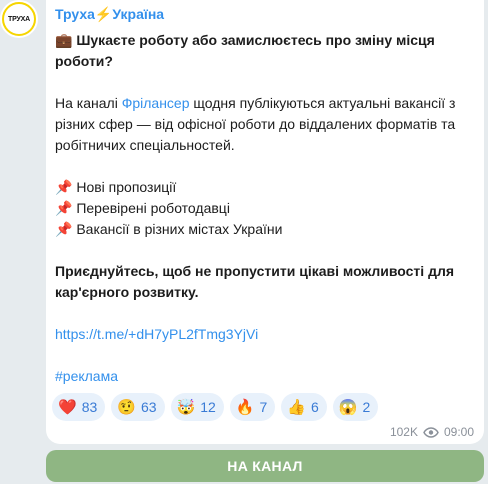  What do you see at coordinates (348, 407) in the screenshot?
I see `screaming-face-icon: 😱` at bounding box center [348, 407].